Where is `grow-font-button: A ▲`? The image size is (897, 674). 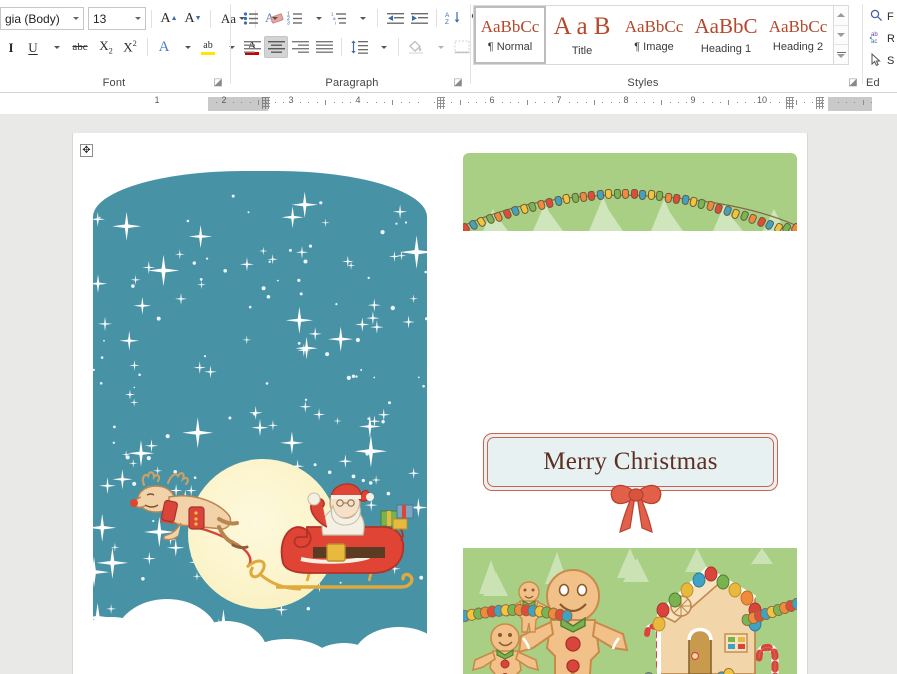 grow-font-button: A ▲ is located at coordinates (169, 19).